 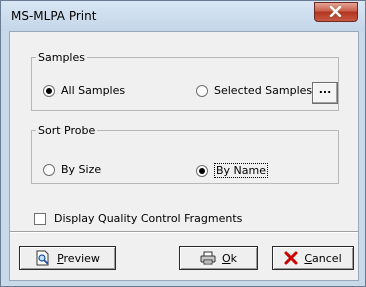 I want to click on cancel-button: Cancel, so click(x=313, y=258).